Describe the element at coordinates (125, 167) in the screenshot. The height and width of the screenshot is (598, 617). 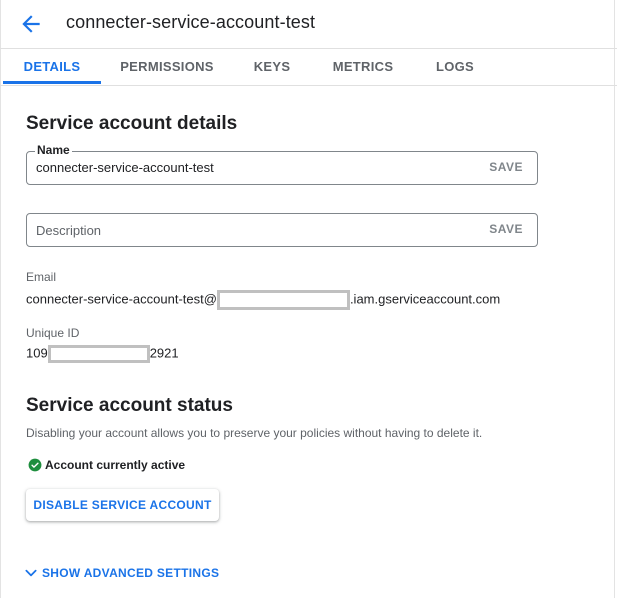
I see `name-field-value: connecter-service-account-test` at that location.